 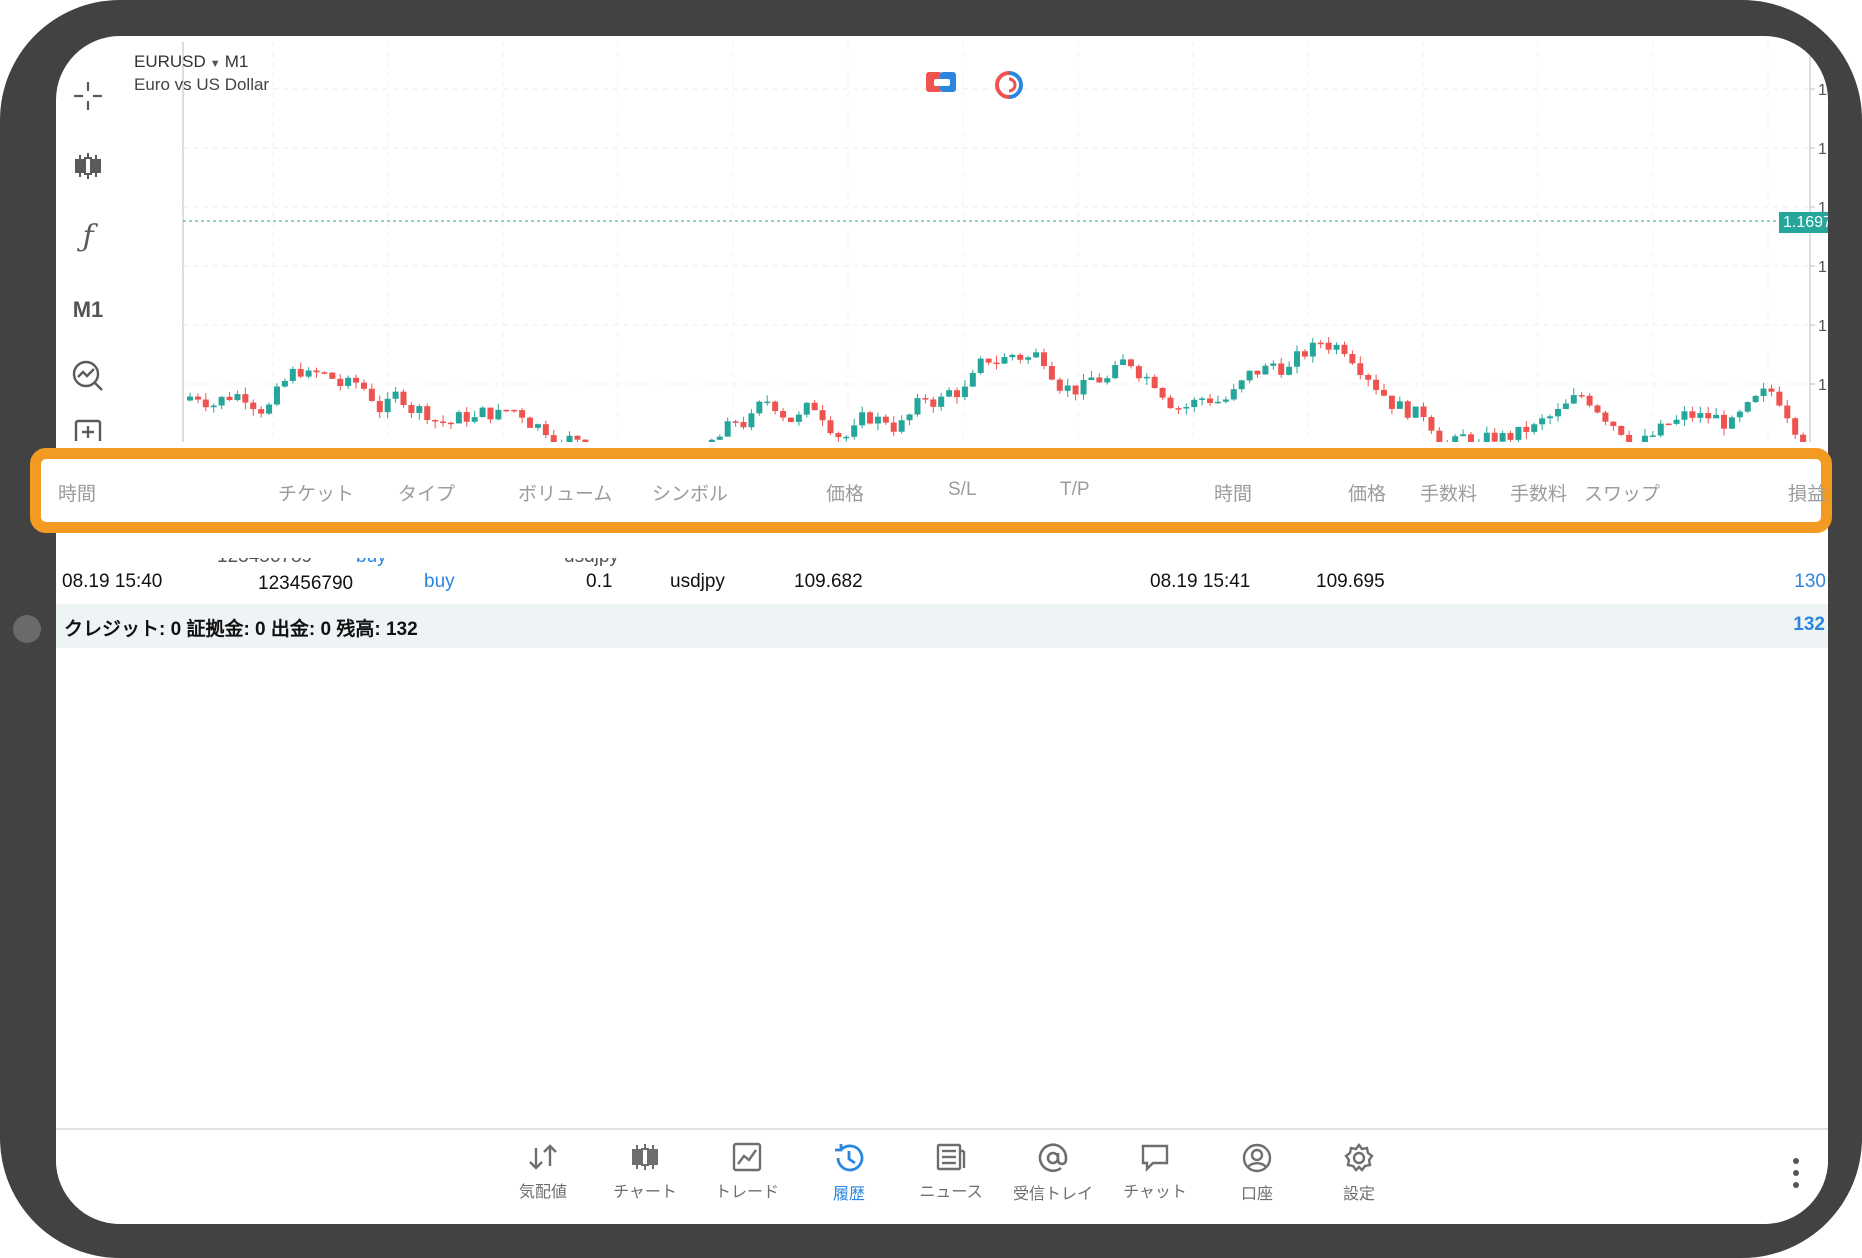 What do you see at coordinates (565, 492) in the screenshot?
I see `header-volume: ボリューム` at bounding box center [565, 492].